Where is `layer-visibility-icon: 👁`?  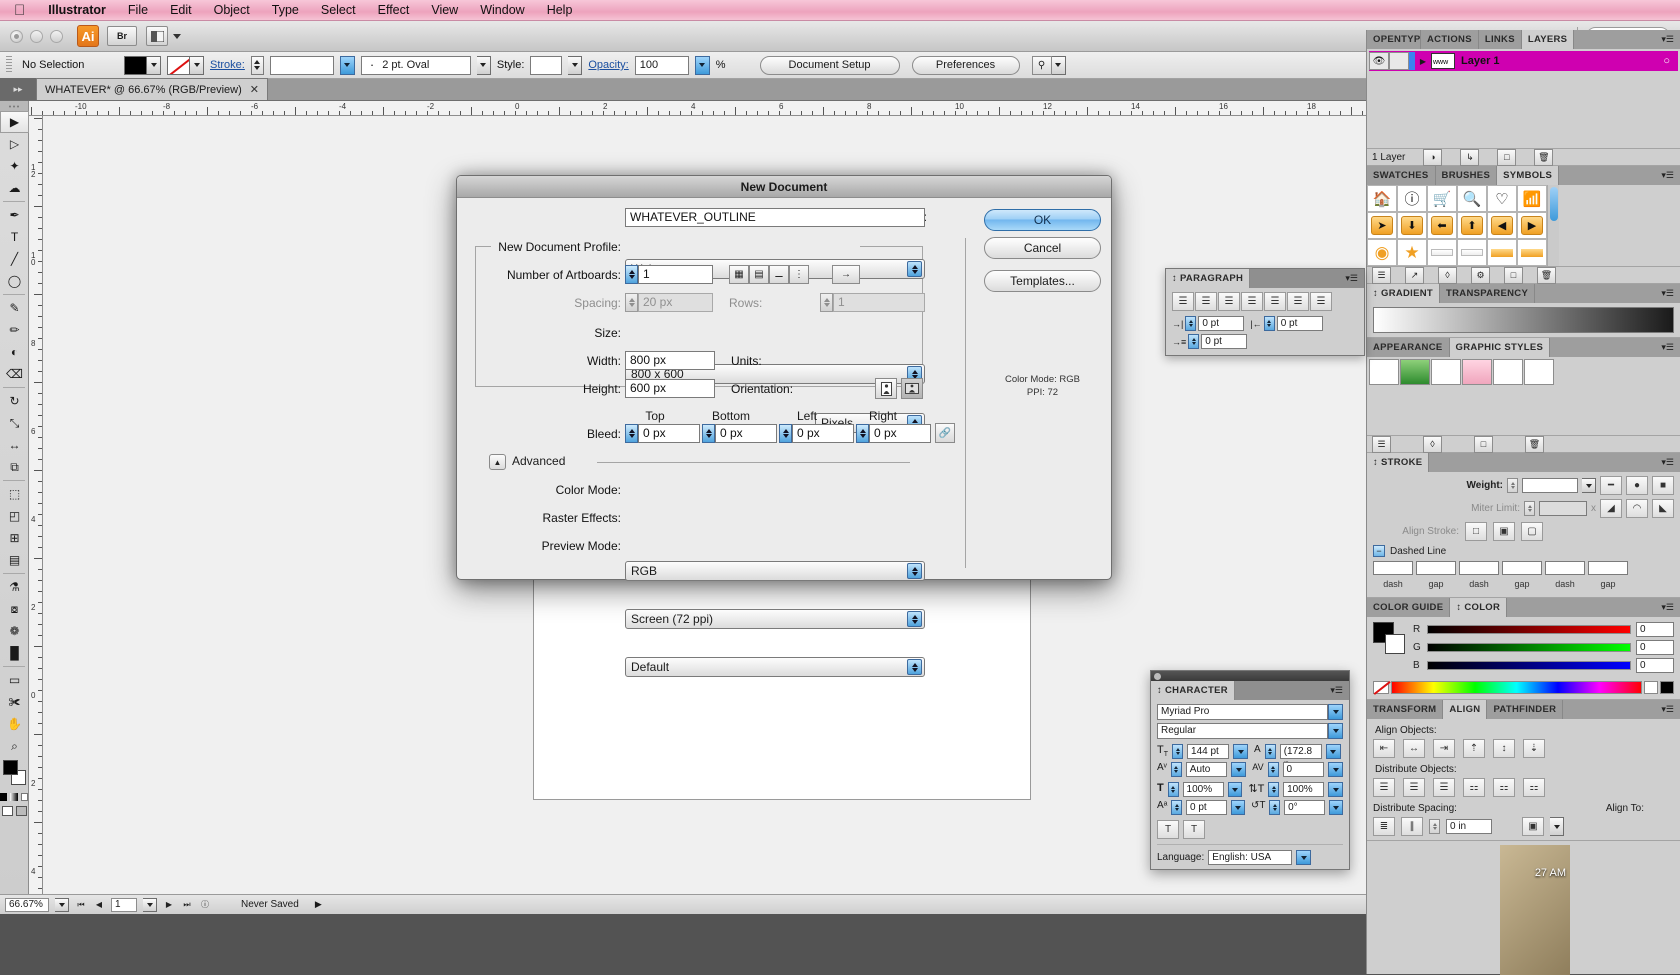
layer-visibility-icon: 👁 is located at coordinates (1379, 61).